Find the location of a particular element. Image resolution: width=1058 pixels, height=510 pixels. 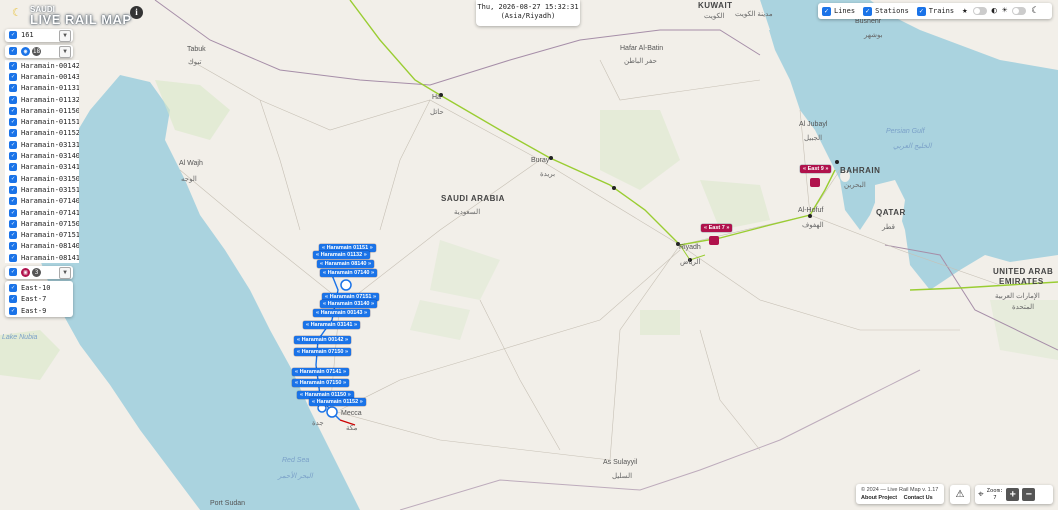

east-train-marker: « East 9 » is located at coordinates (816, 169).